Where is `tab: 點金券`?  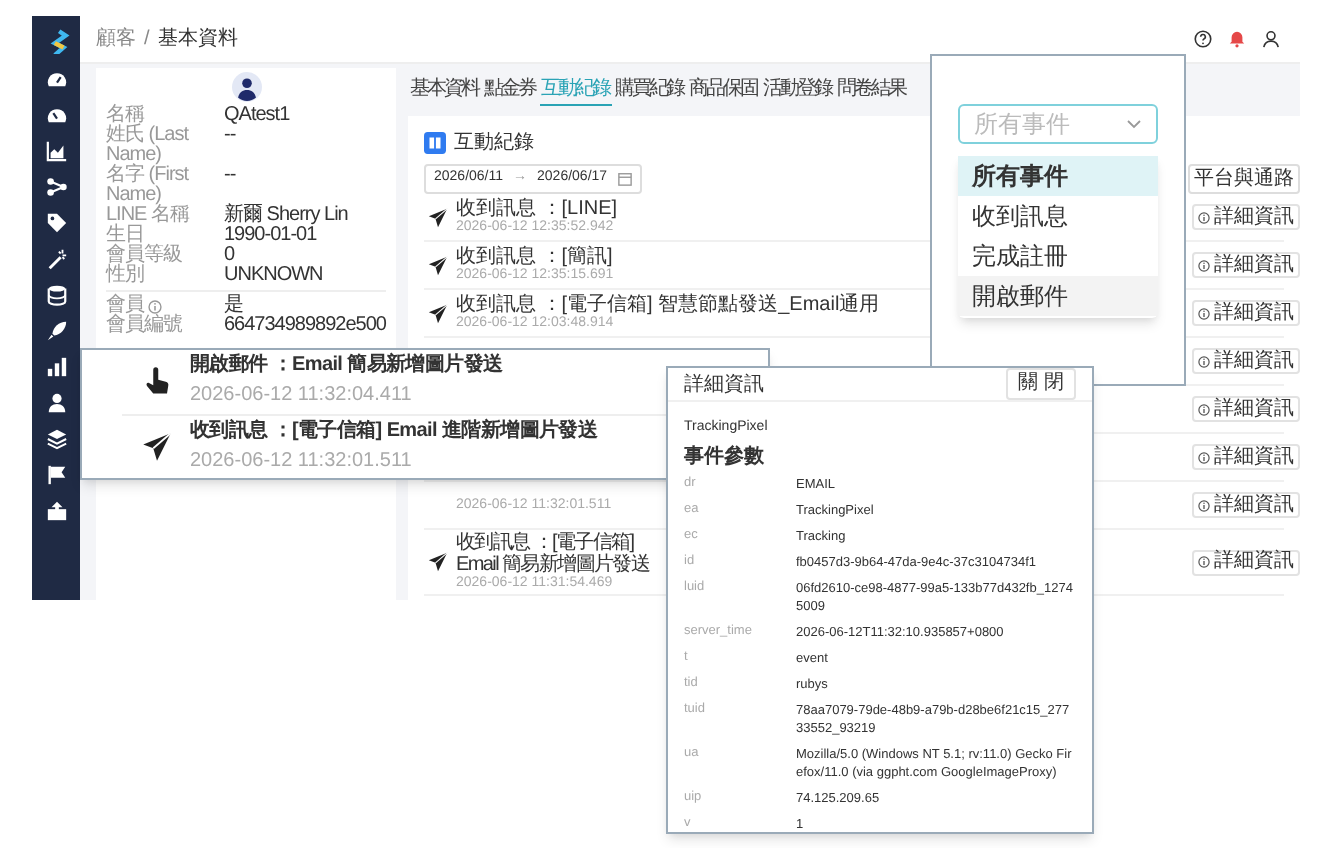 tab: 點金券 is located at coordinates (509, 90).